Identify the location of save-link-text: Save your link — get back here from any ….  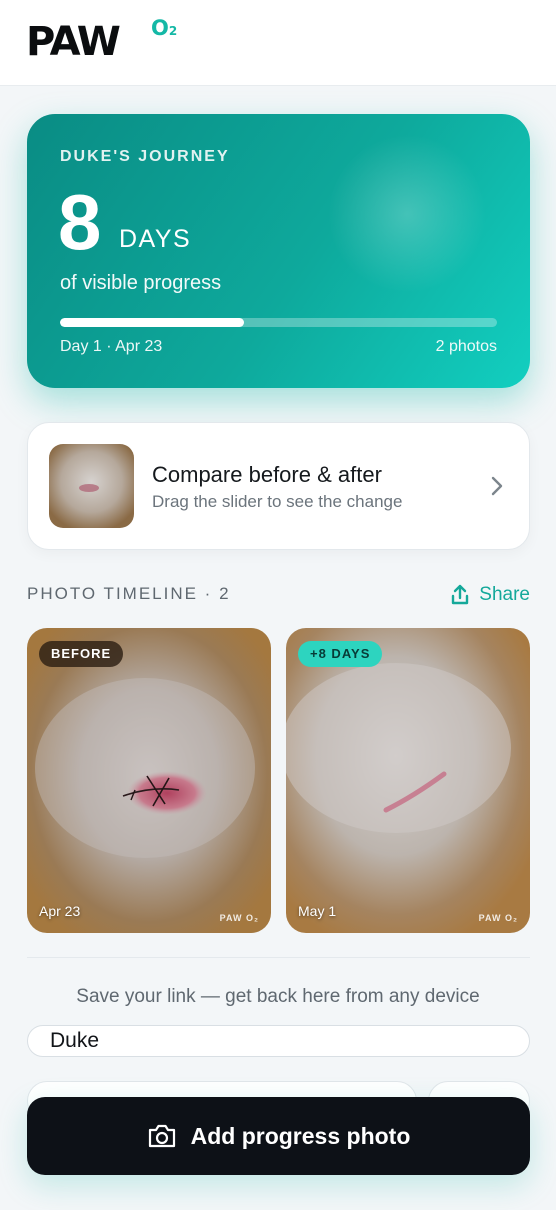
(278, 996).